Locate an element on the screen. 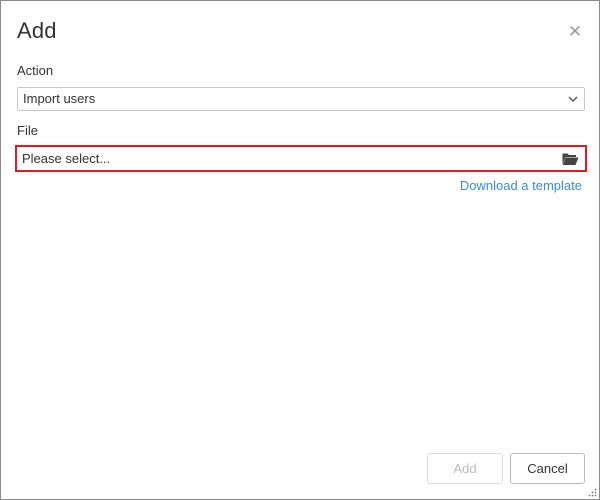 The height and width of the screenshot is (500, 600). folder-open-icon is located at coordinates (570, 159).